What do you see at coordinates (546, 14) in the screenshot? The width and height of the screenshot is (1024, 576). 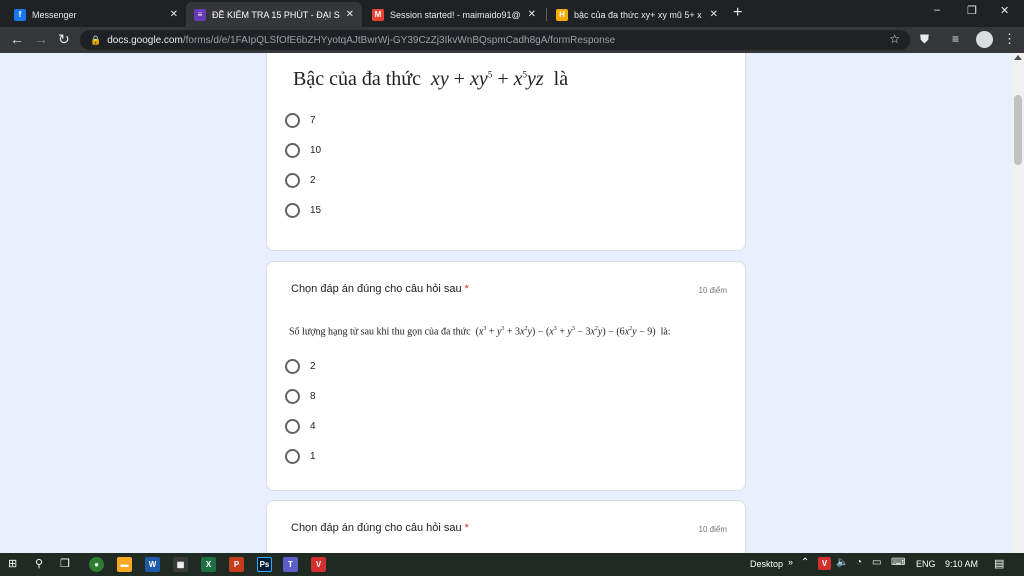 I see `tab-separator` at bounding box center [546, 14].